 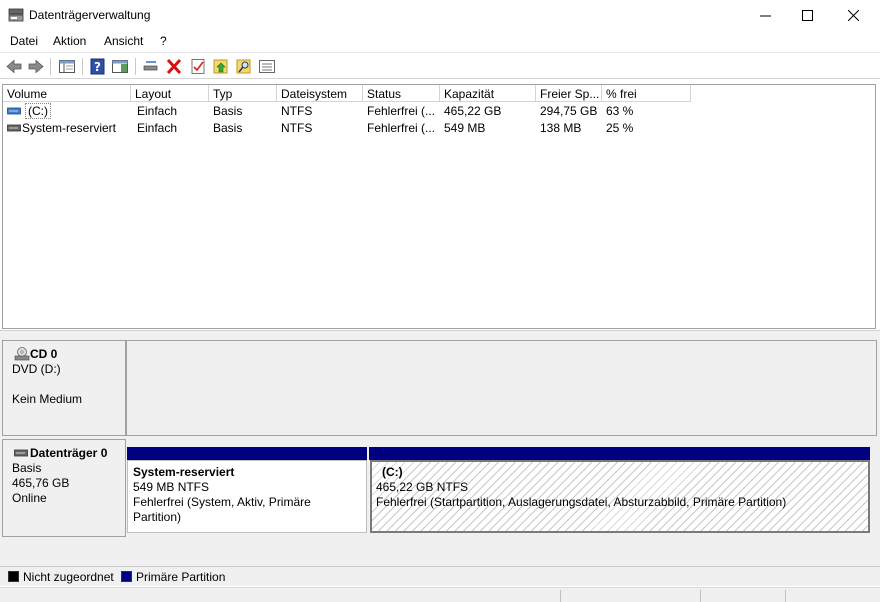 I want to click on console-tree-icon, so click(x=67, y=66).